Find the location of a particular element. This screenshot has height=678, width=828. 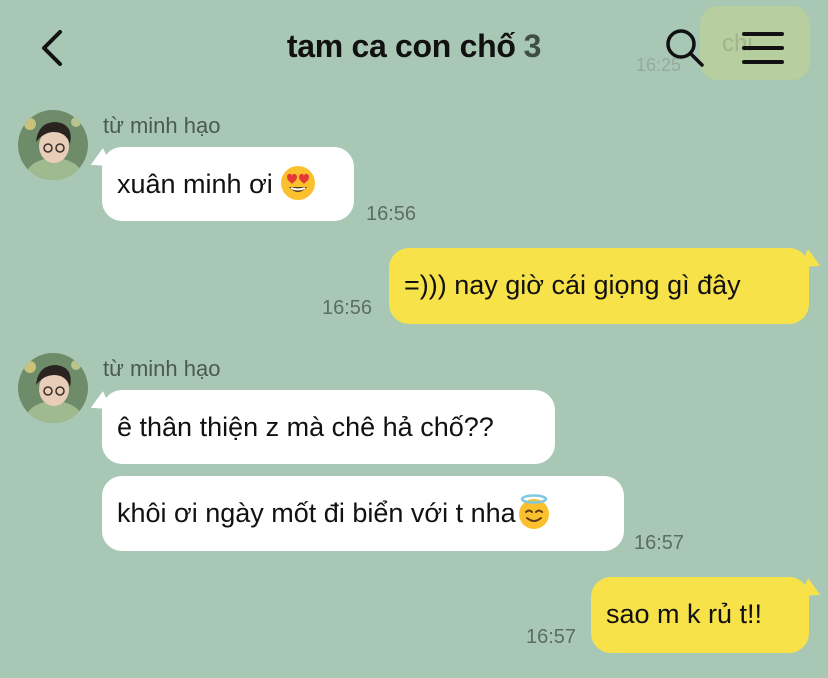

chat-header: chi 16:25 tam ca con chố 3 is located at coordinates (414, 48).